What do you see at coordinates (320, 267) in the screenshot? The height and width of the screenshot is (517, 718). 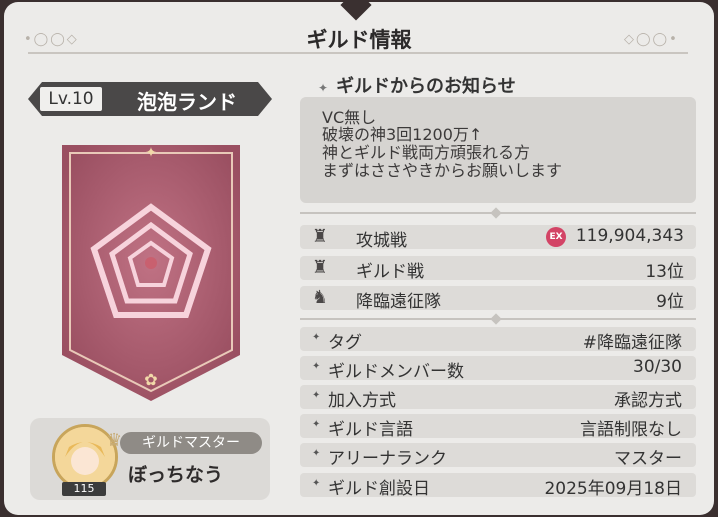 I see `guild-war-icon: ♜` at bounding box center [320, 267].